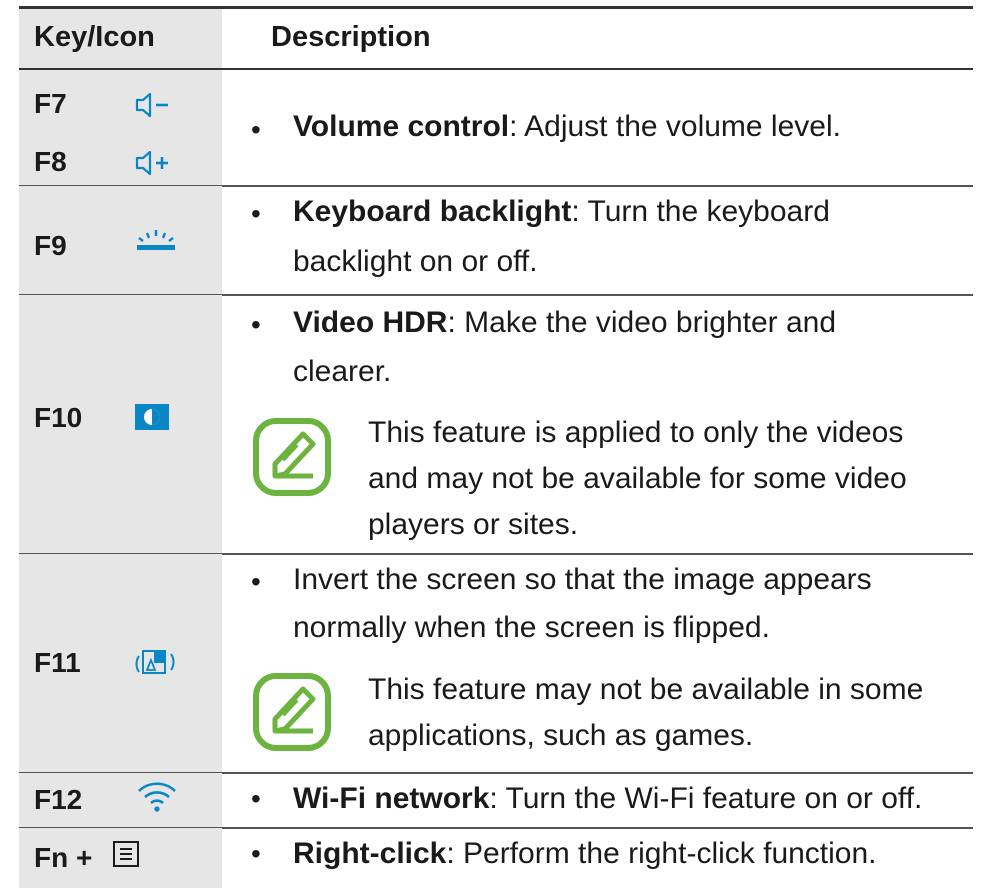 The image size is (982, 888). What do you see at coordinates (561, 735) in the screenshot?
I see `invert-note-line2: applications, such as games.` at bounding box center [561, 735].